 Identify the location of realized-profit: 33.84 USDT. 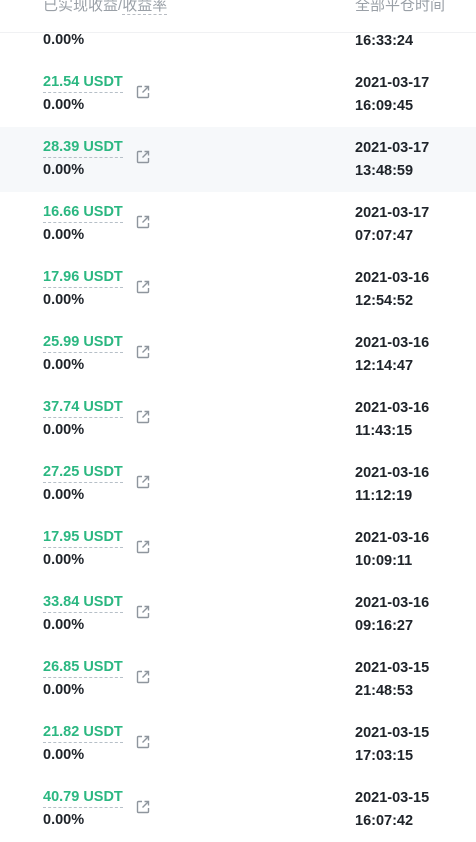
(83, 603).